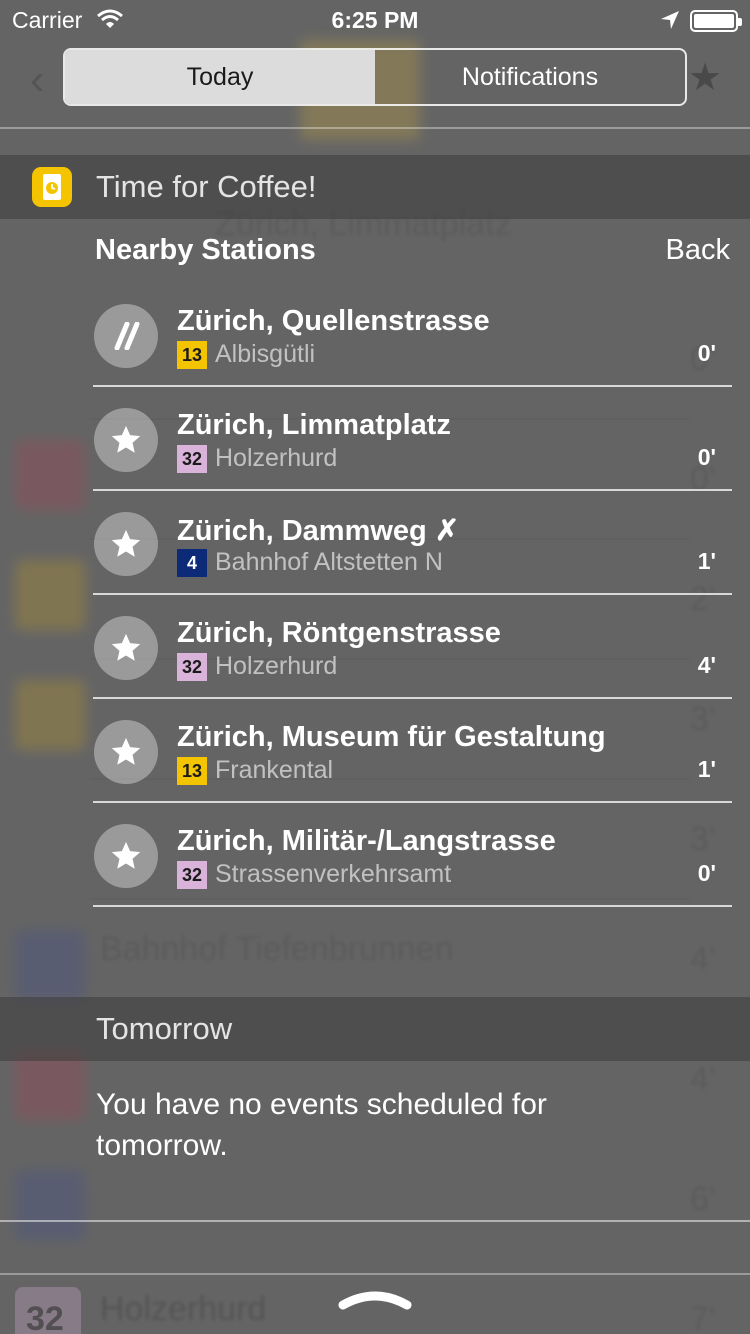 The width and height of the screenshot is (750, 1334). I want to click on station-row: Zürich, Röntgenstrasse 32 Holzerhurd 4', so click(412, 647).